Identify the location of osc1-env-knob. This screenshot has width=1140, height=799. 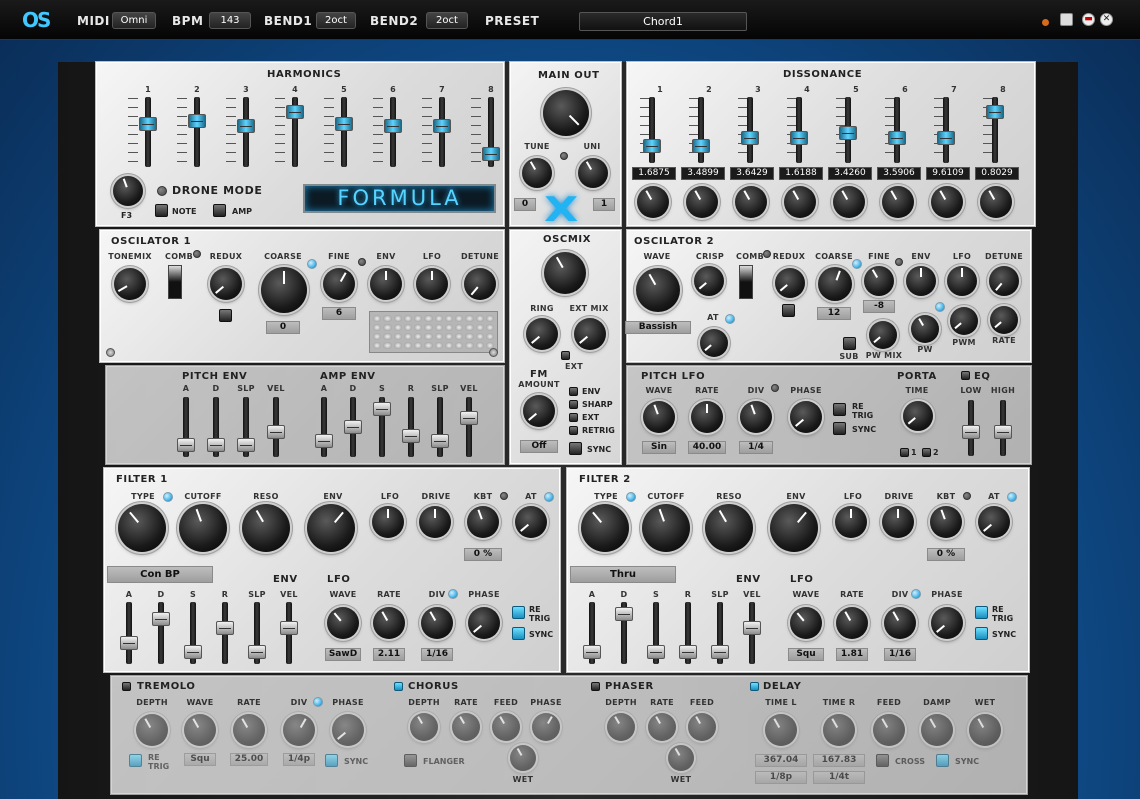
(386, 284).